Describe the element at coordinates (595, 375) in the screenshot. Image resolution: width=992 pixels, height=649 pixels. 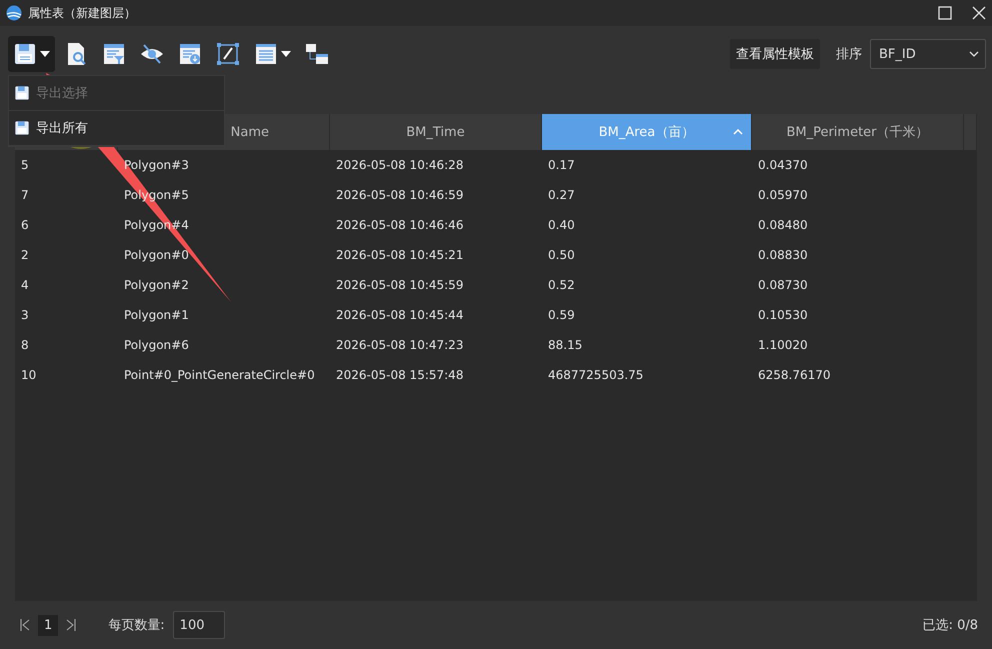
I see `table-cell-text: 4687725503.75` at that location.